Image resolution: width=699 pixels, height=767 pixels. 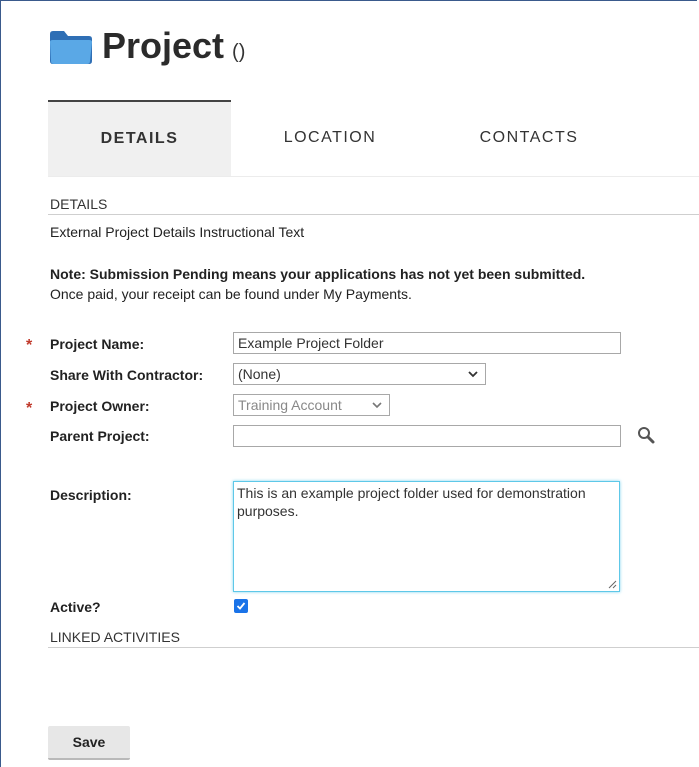 I want to click on share-with-contractor-select: (None), so click(x=359, y=374).